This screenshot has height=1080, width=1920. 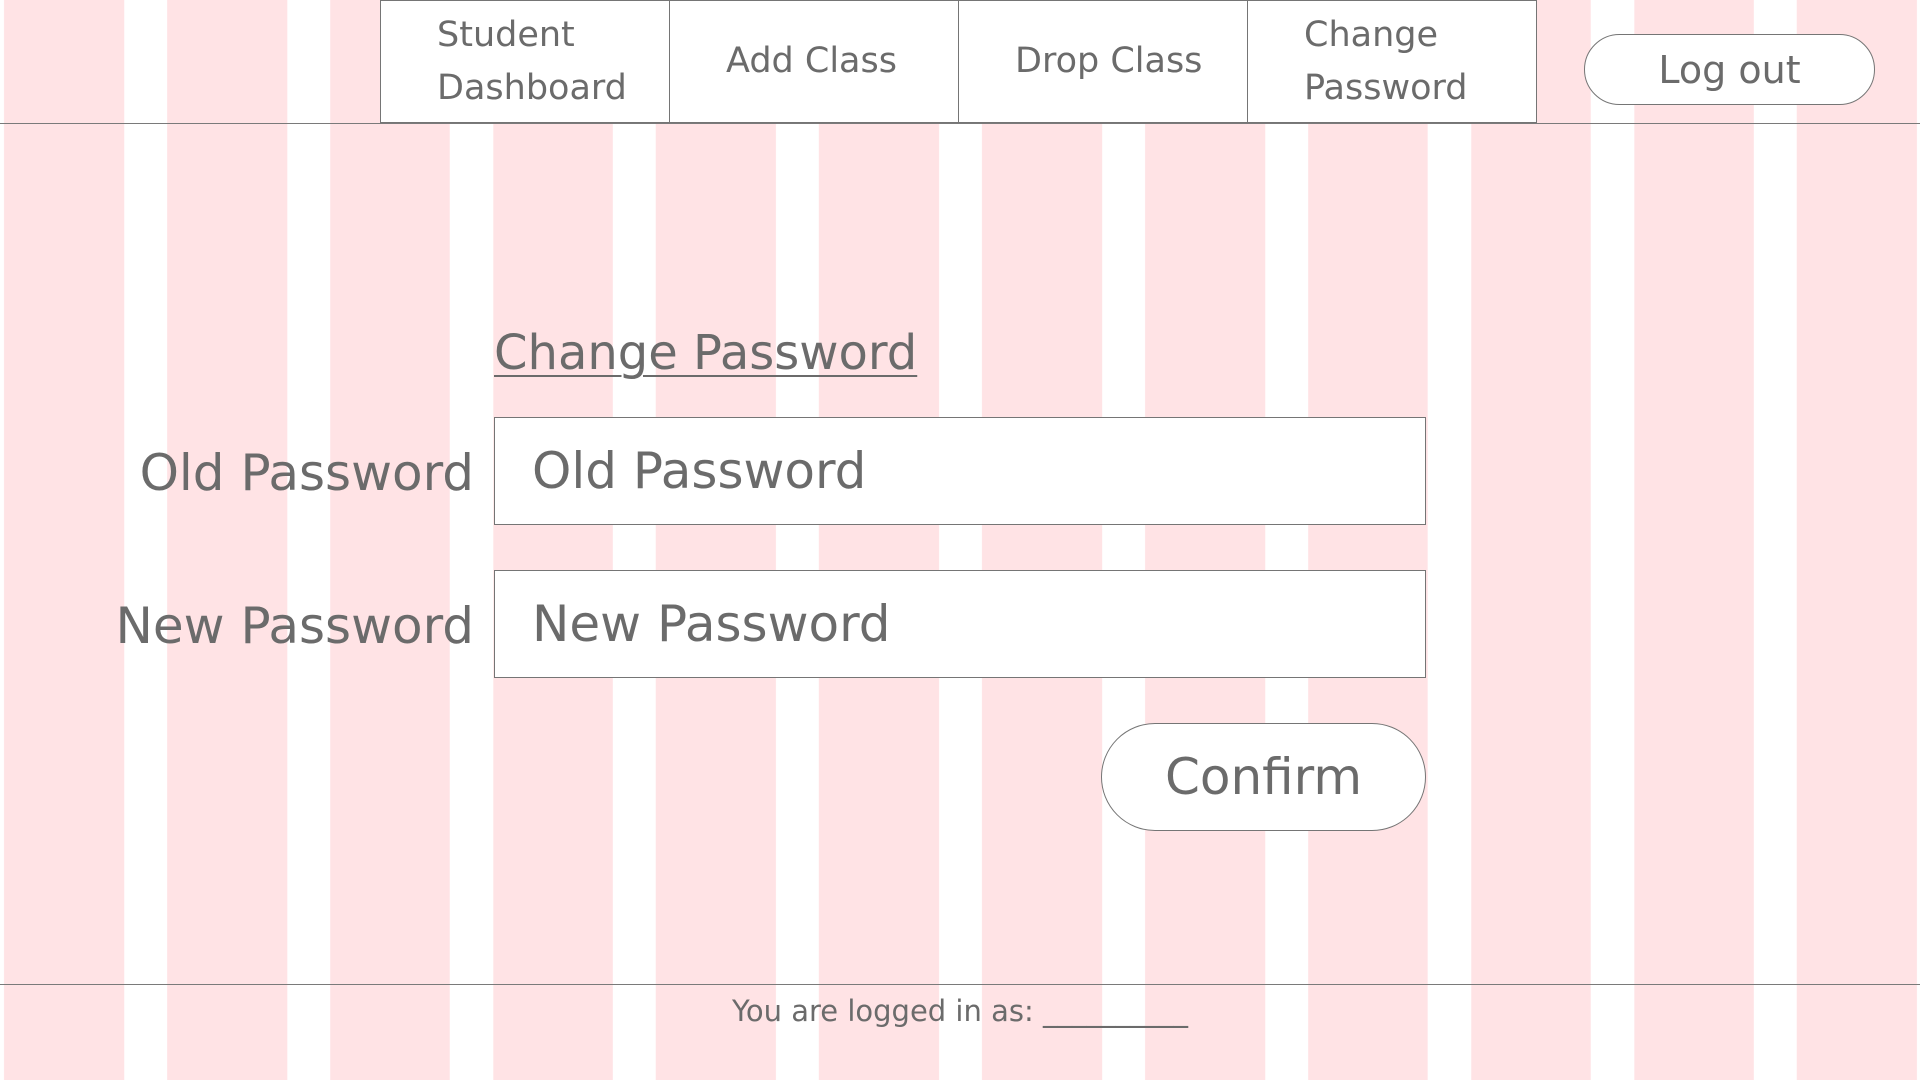 What do you see at coordinates (532, 62) in the screenshot?
I see `tab-label: Student Dashboard` at bounding box center [532, 62].